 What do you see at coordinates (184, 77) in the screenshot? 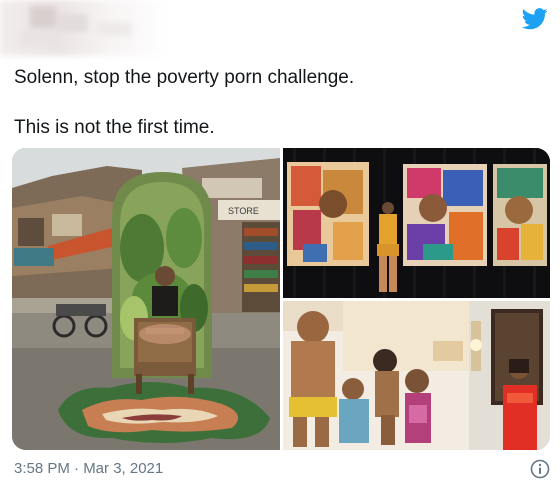
I see `tweet-text-line-1: Solenn, stop the poverty porn challenge.` at bounding box center [184, 77].